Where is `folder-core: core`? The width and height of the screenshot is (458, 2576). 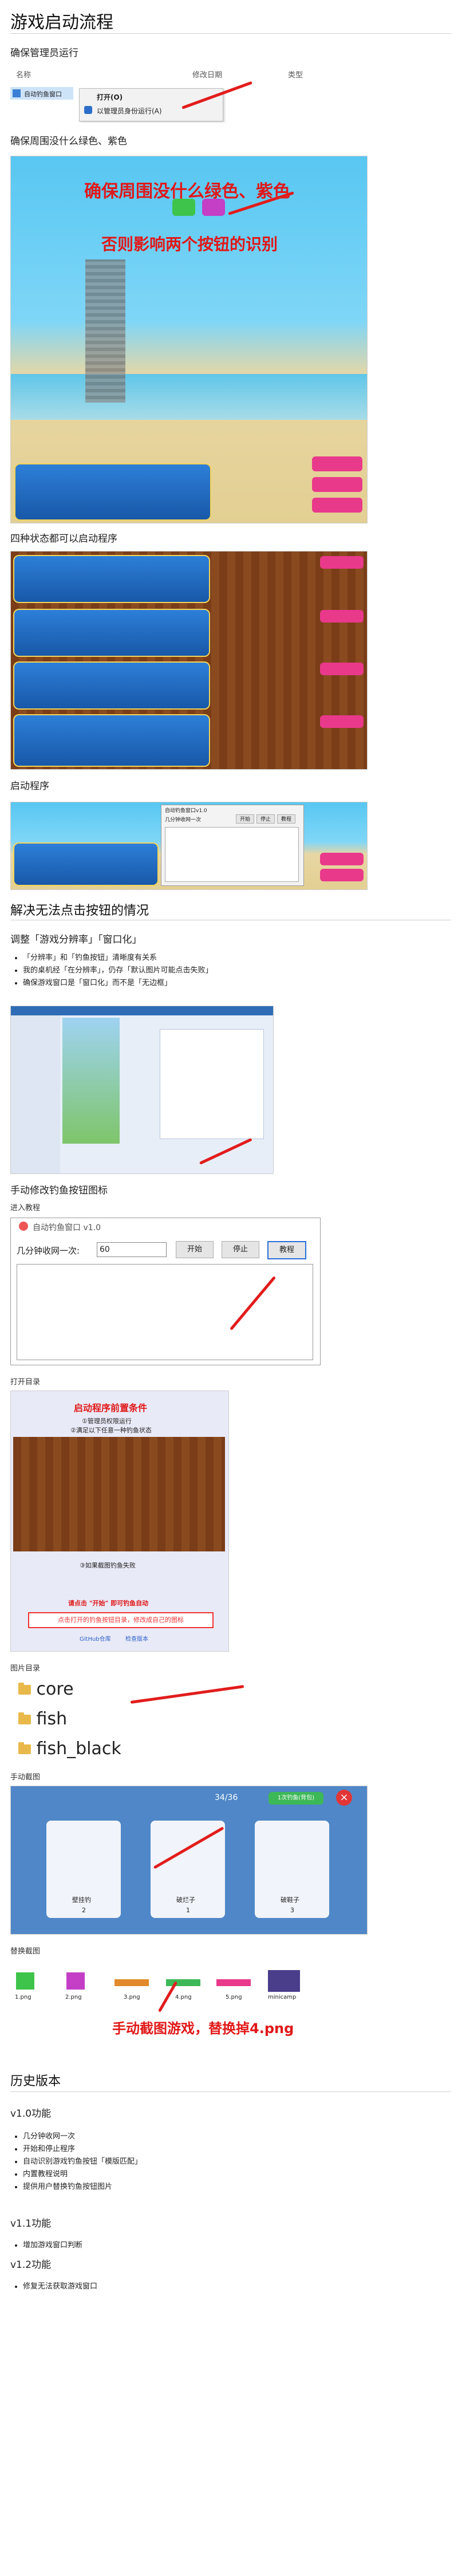
folder-core: core is located at coordinates (69, 1694).